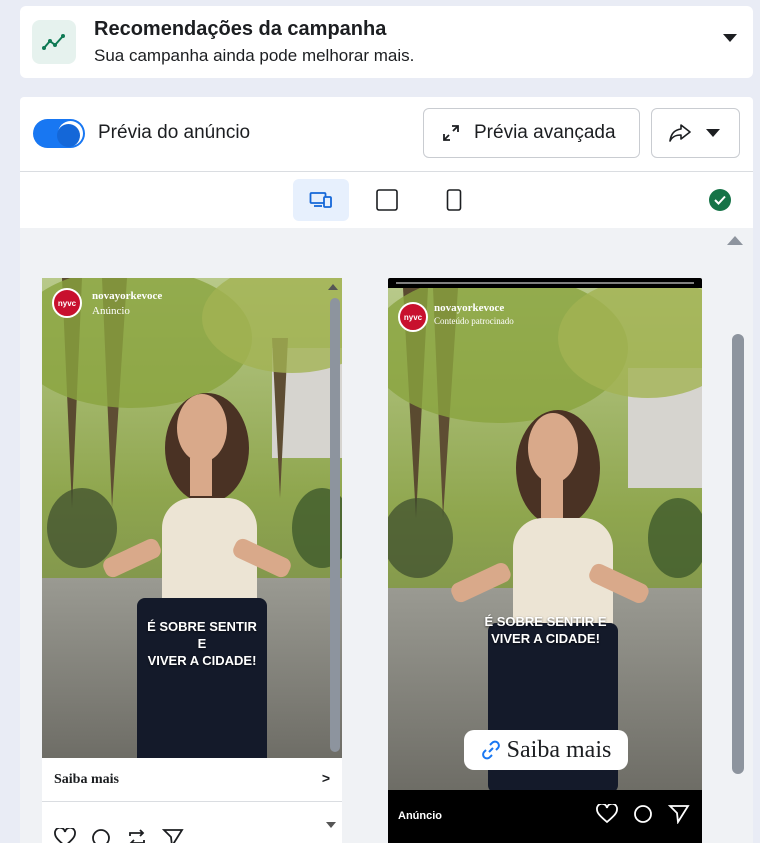  Describe the element at coordinates (469, 308) in the screenshot. I see `story-account-name: novayorkevoce` at that location.